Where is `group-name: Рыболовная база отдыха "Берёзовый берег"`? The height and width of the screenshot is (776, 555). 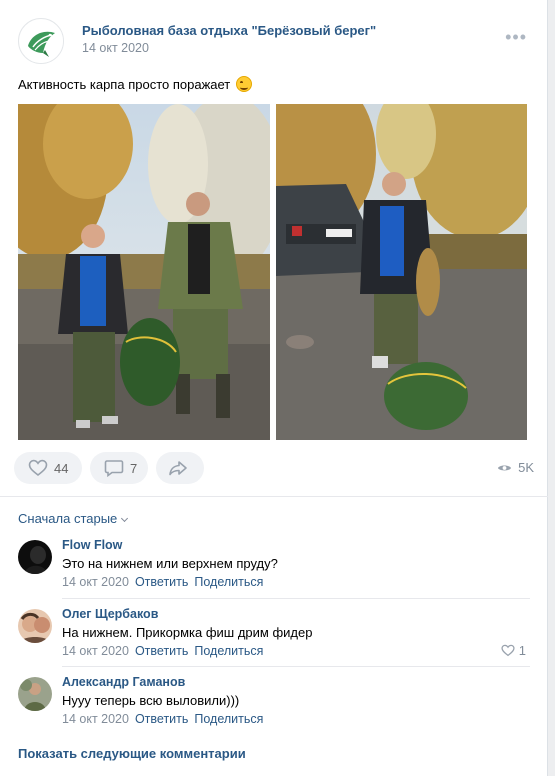 group-name: Рыболовная база отдыха "Берёзовый берег" is located at coordinates (229, 30).